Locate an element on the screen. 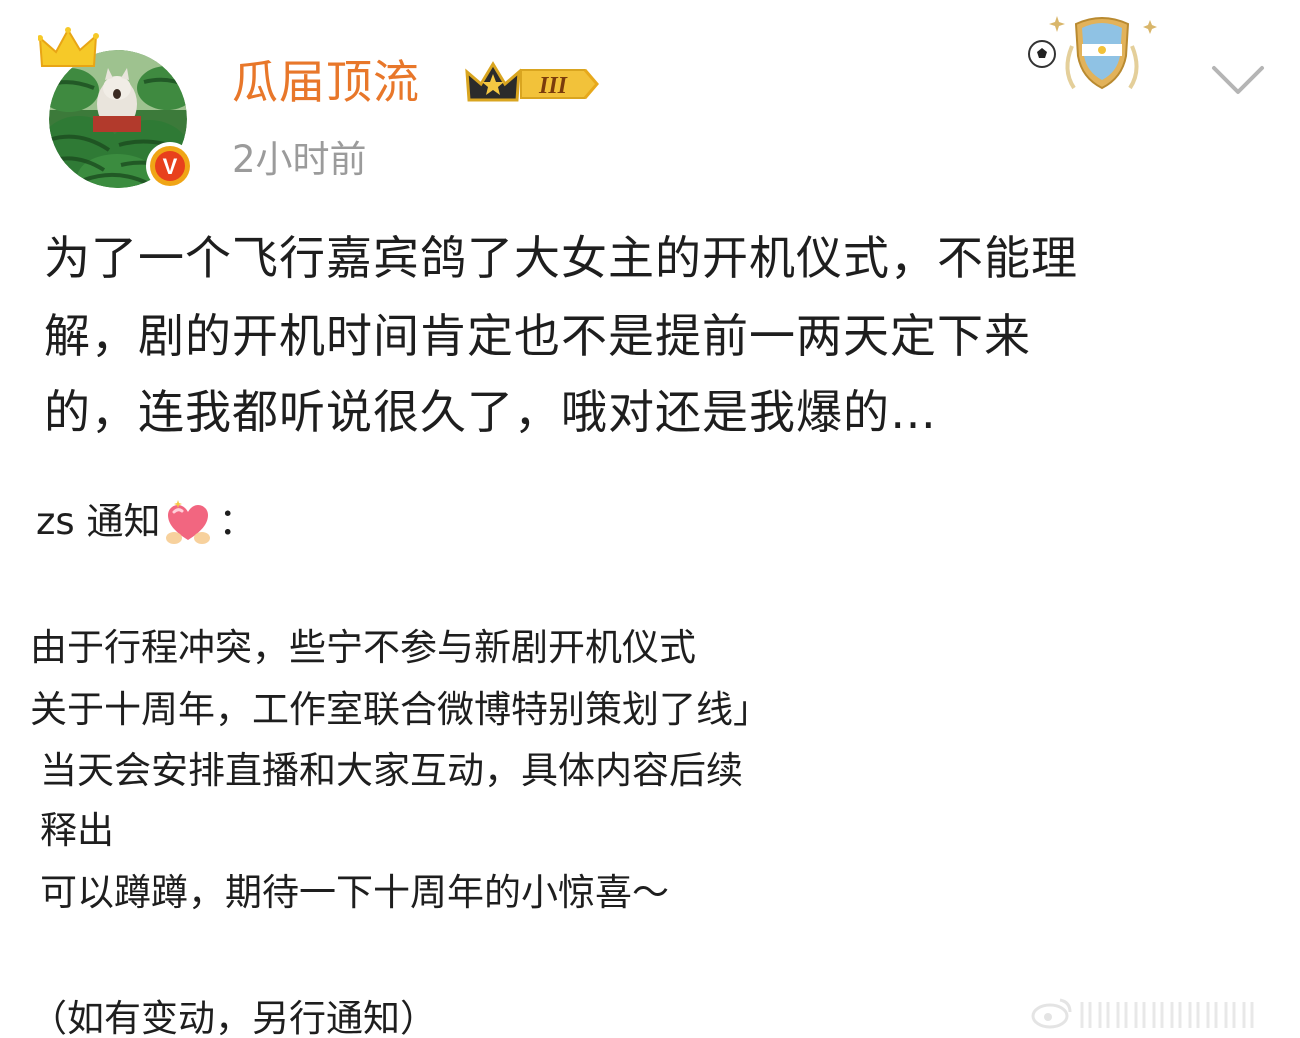 The height and width of the screenshot is (1038, 1300). verified-badge-icon: V is located at coordinates (170, 166).